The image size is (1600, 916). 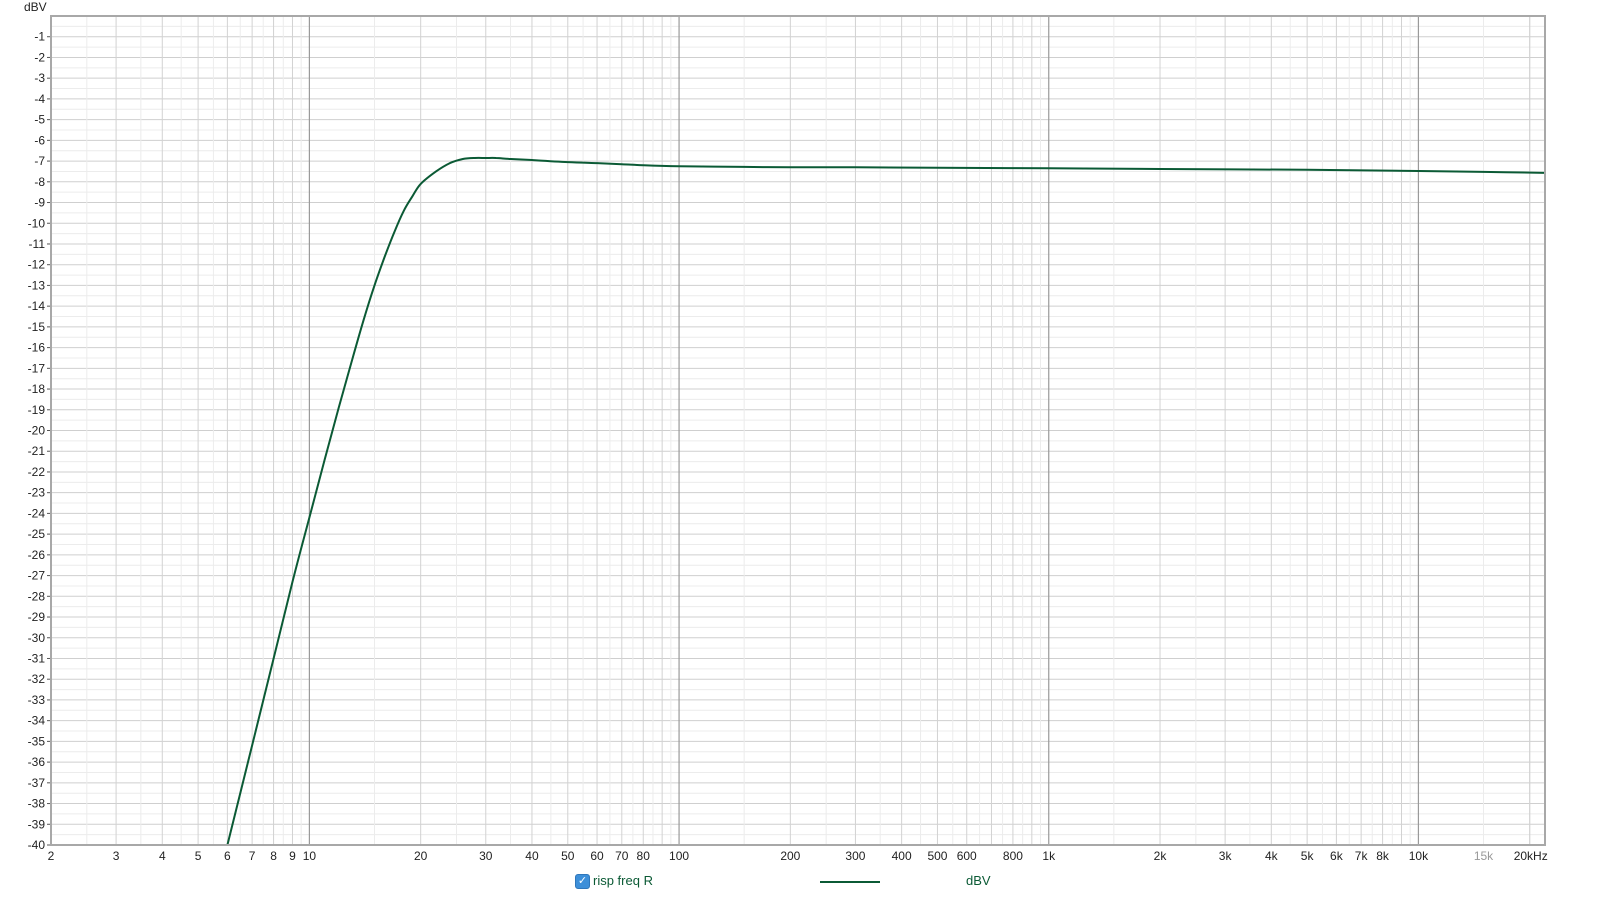 What do you see at coordinates (37, 638) in the screenshot?
I see `y-tick-label: -30` at bounding box center [37, 638].